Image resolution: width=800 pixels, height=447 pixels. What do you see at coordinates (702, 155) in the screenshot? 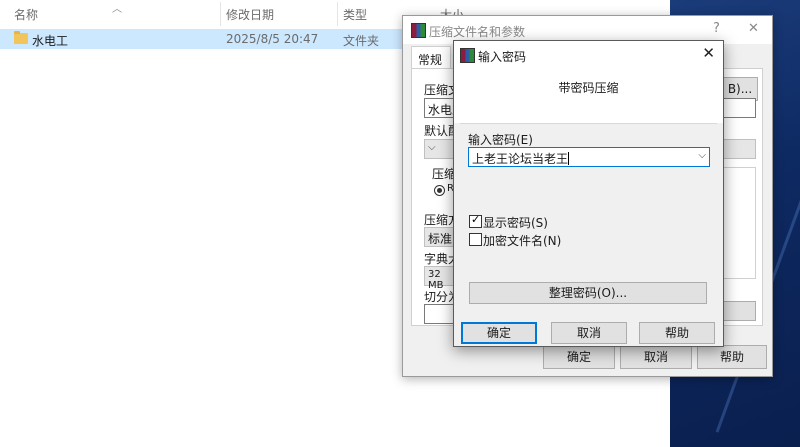
I see `chevron-down-icon: ⌵` at bounding box center [702, 155].